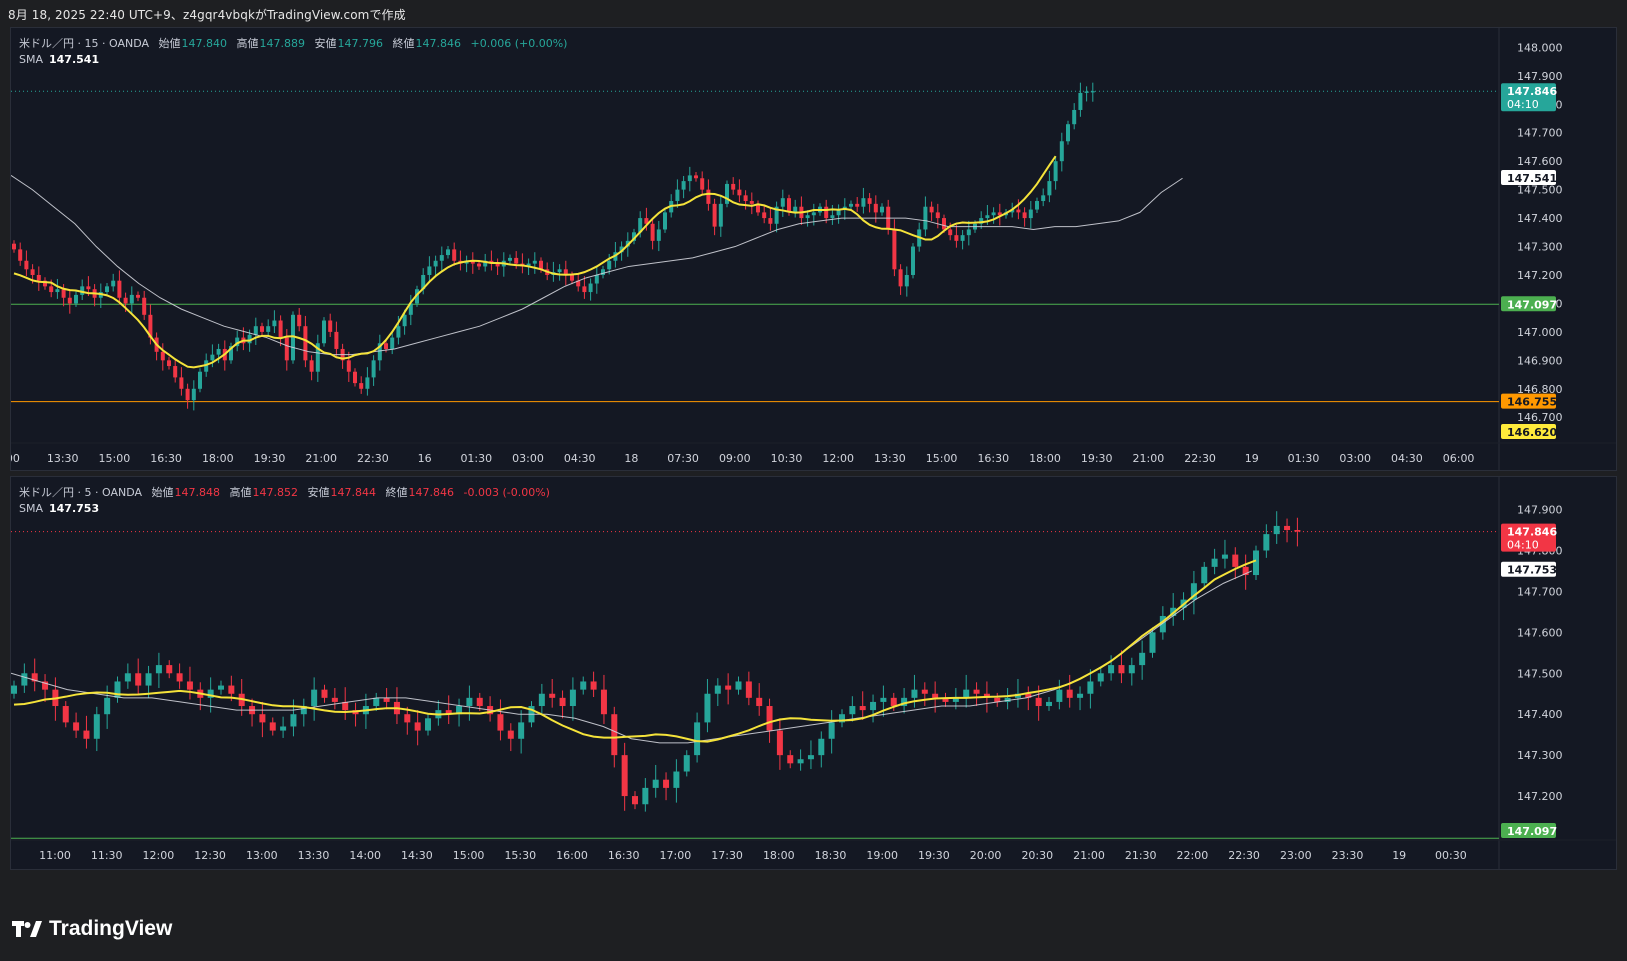  Describe the element at coordinates (580, 458) in the screenshot. I see `time-tick-label: 04:30` at that location.